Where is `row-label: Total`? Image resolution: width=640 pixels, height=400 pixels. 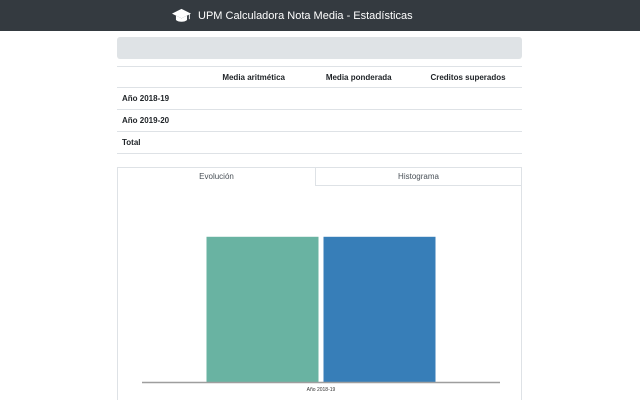
row-label: Total is located at coordinates (160, 142).